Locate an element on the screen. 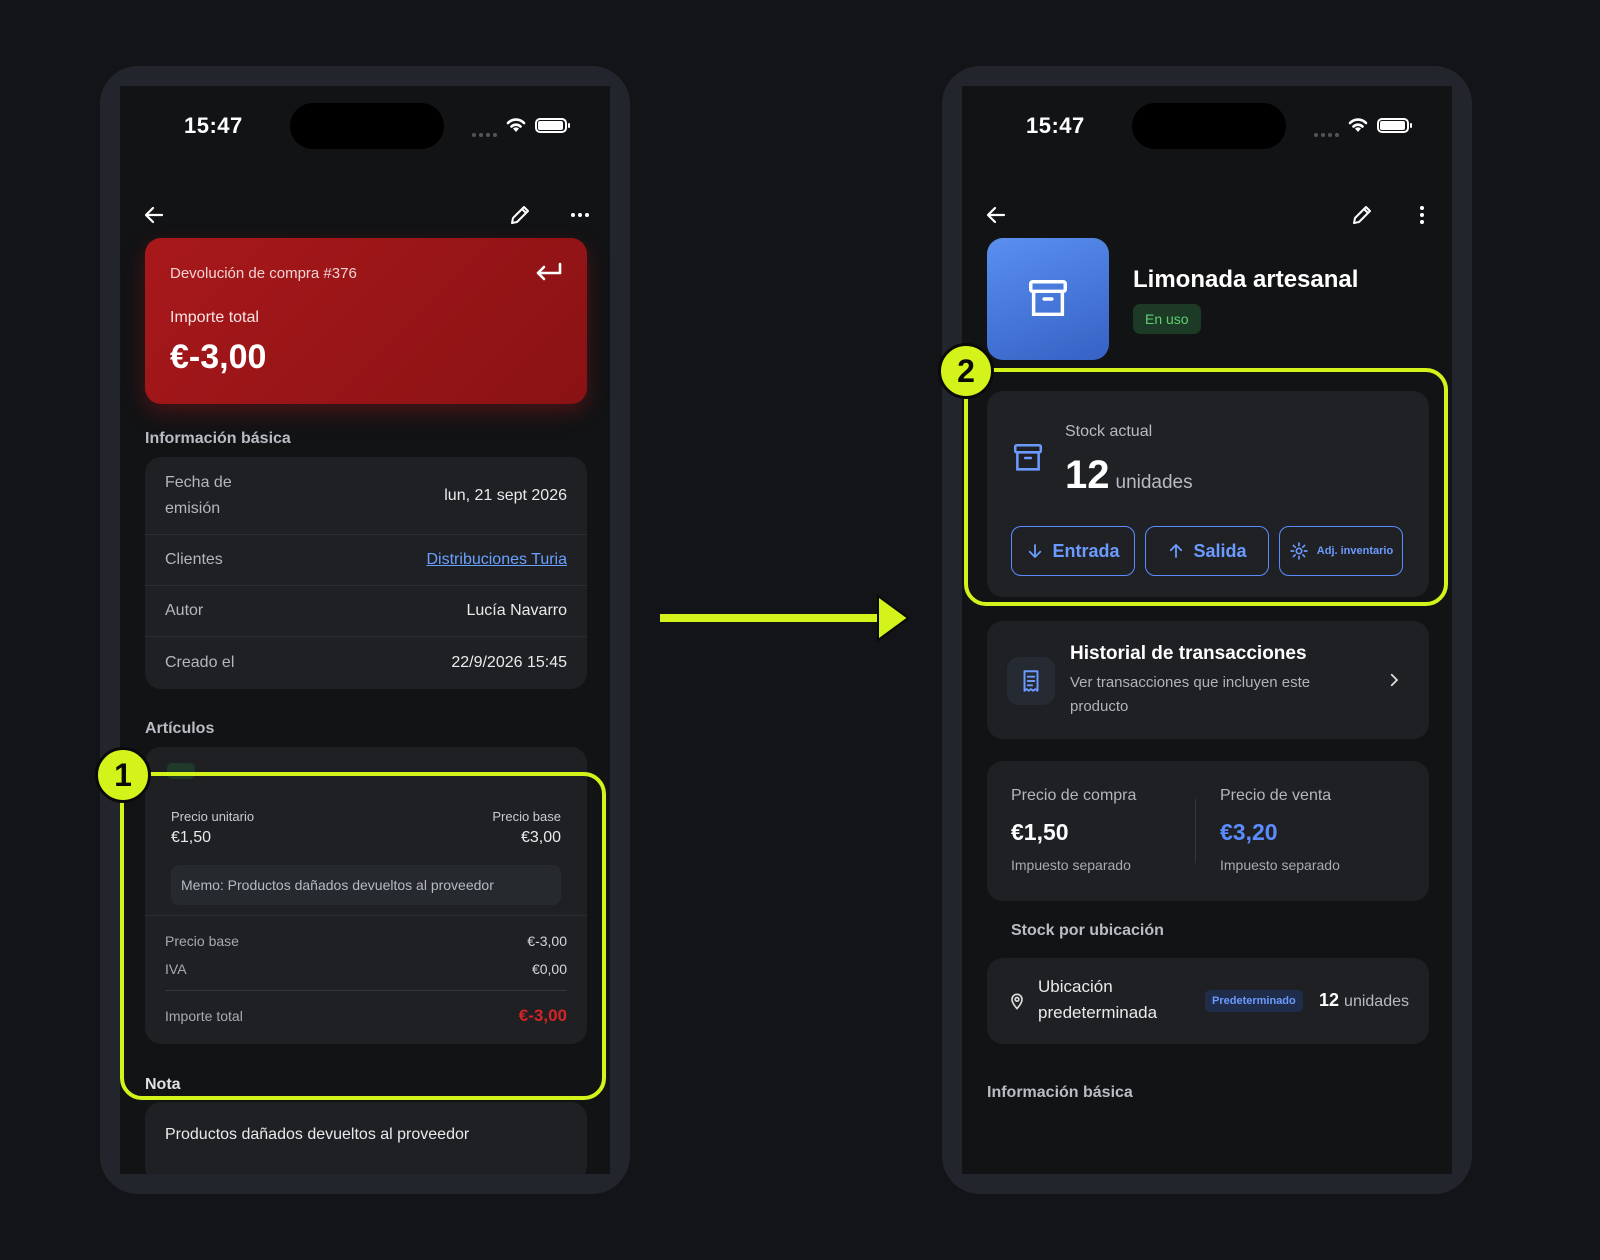 This screenshot has height=1260, width=1600. totals-label: Importe total is located at coordinates (204, 1016).